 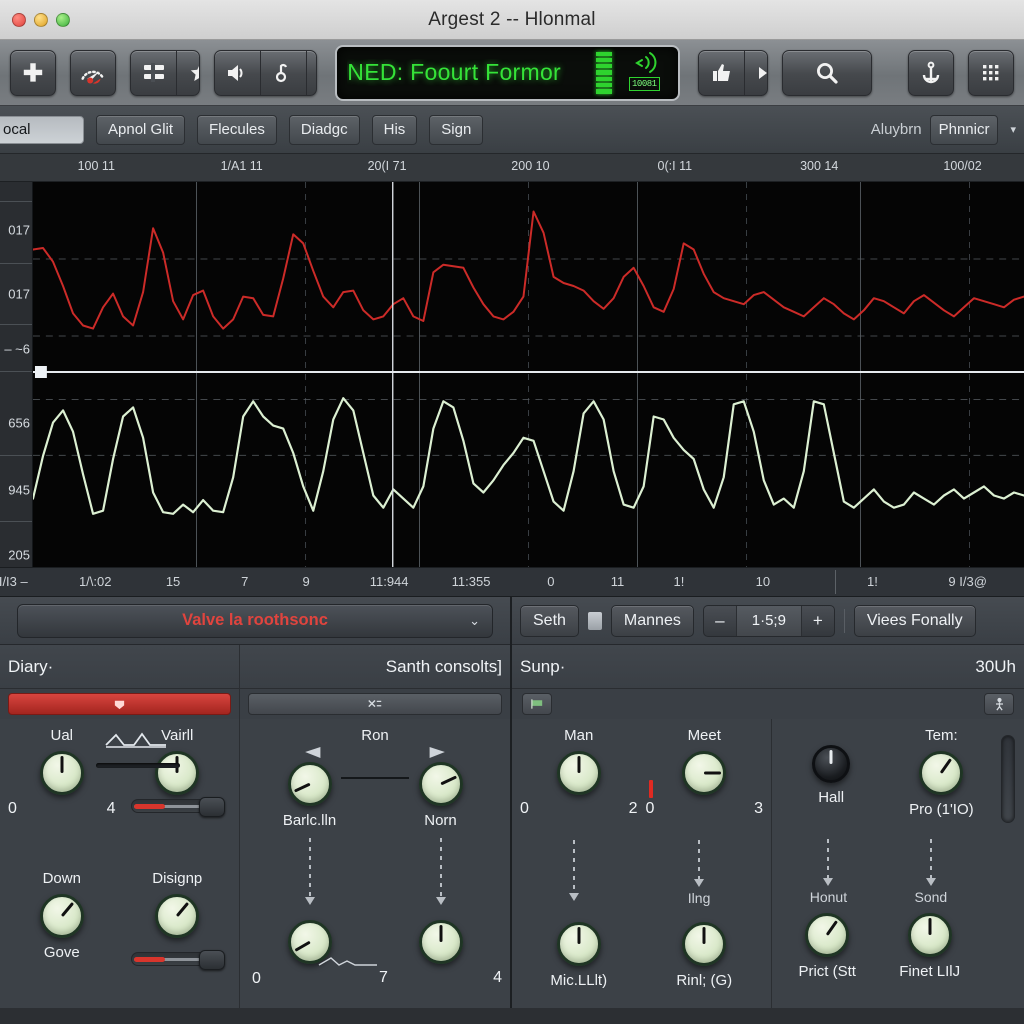 What do you see at coordinates (1011, 129) in the screenshot?
I see `chevron-down-icon: ▾` at bounding box center [1011, 129].